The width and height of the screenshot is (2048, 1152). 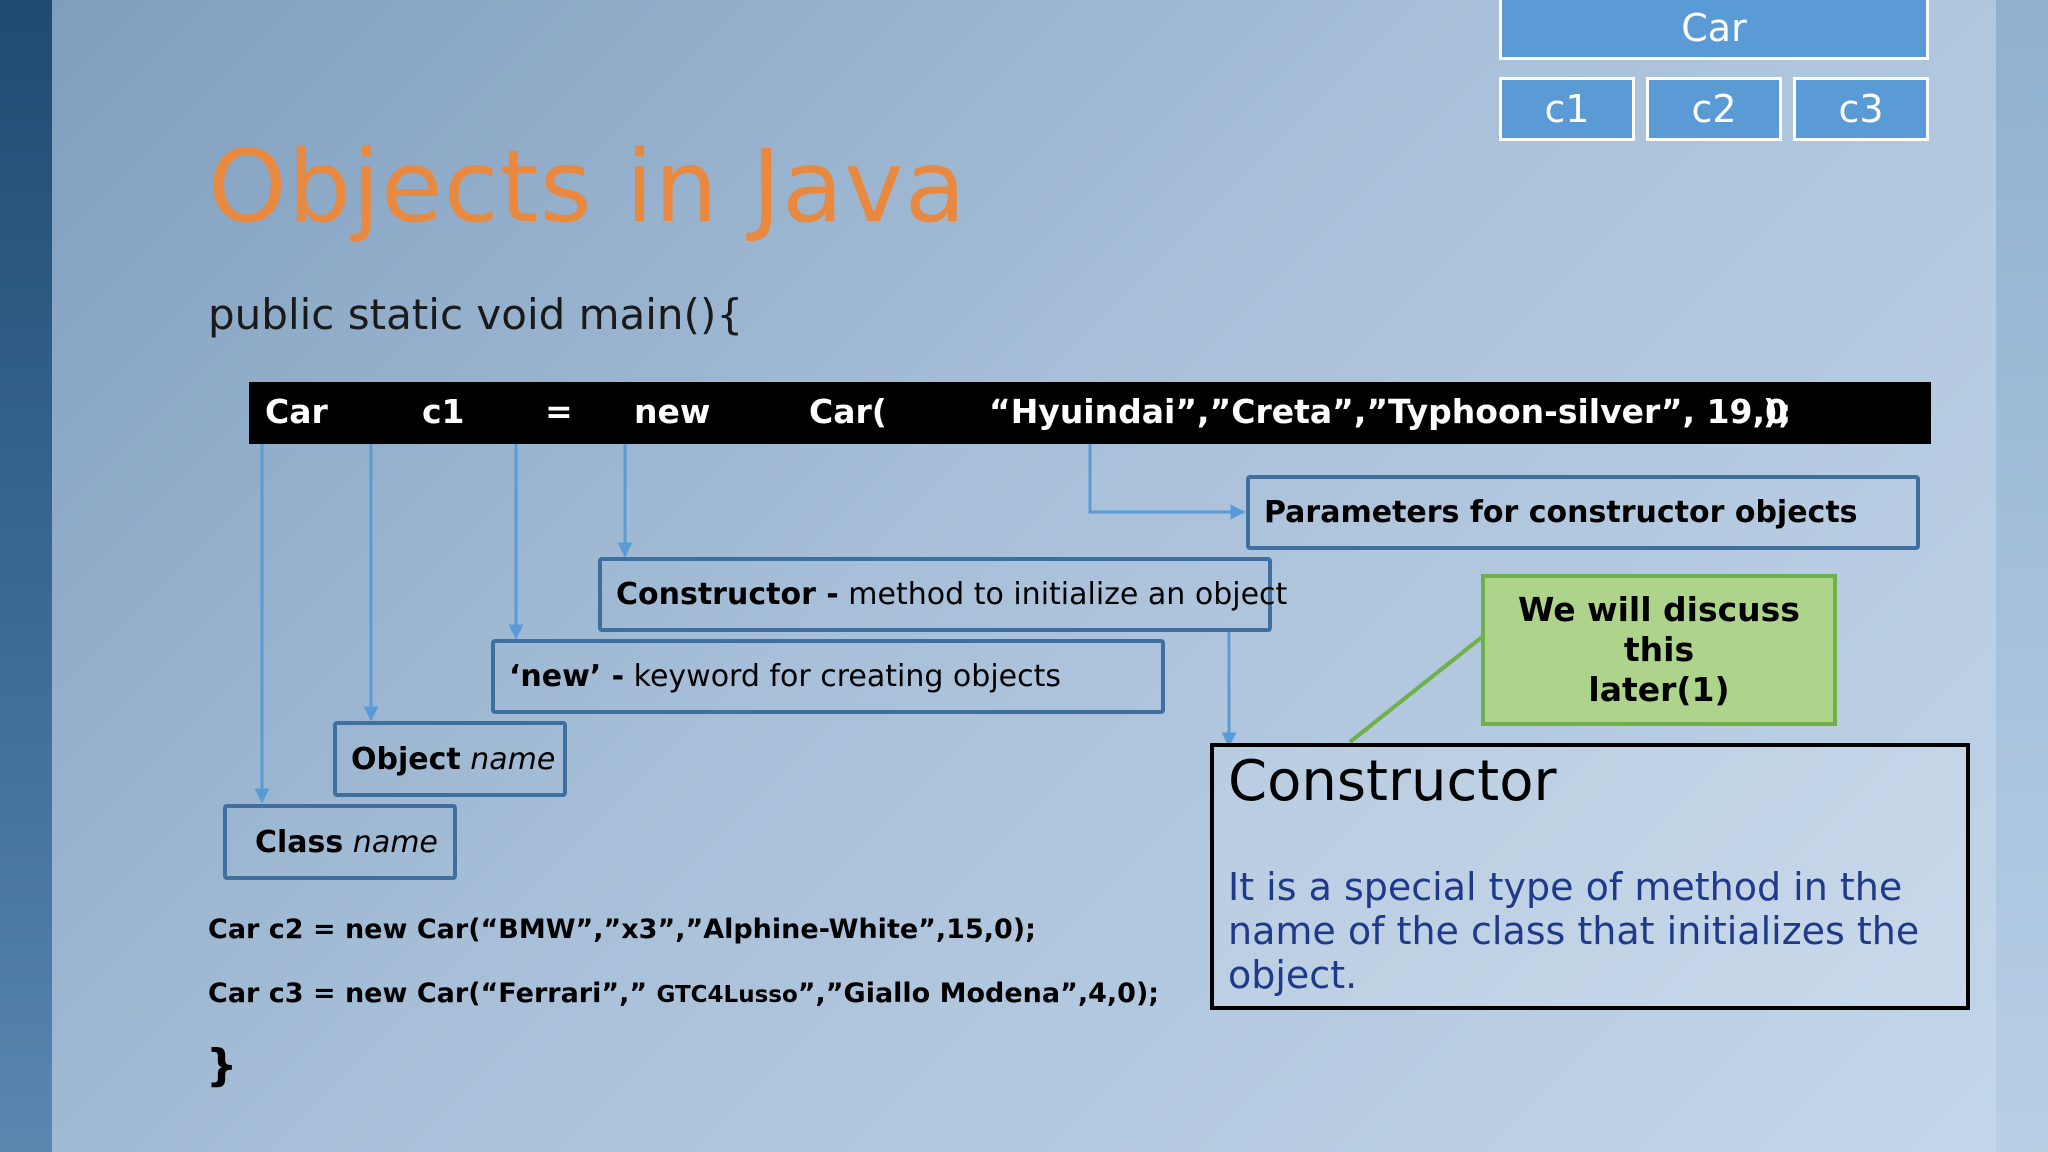 I want to click on label-constructor-bold: Constructor -, so click(x=727, y=594).